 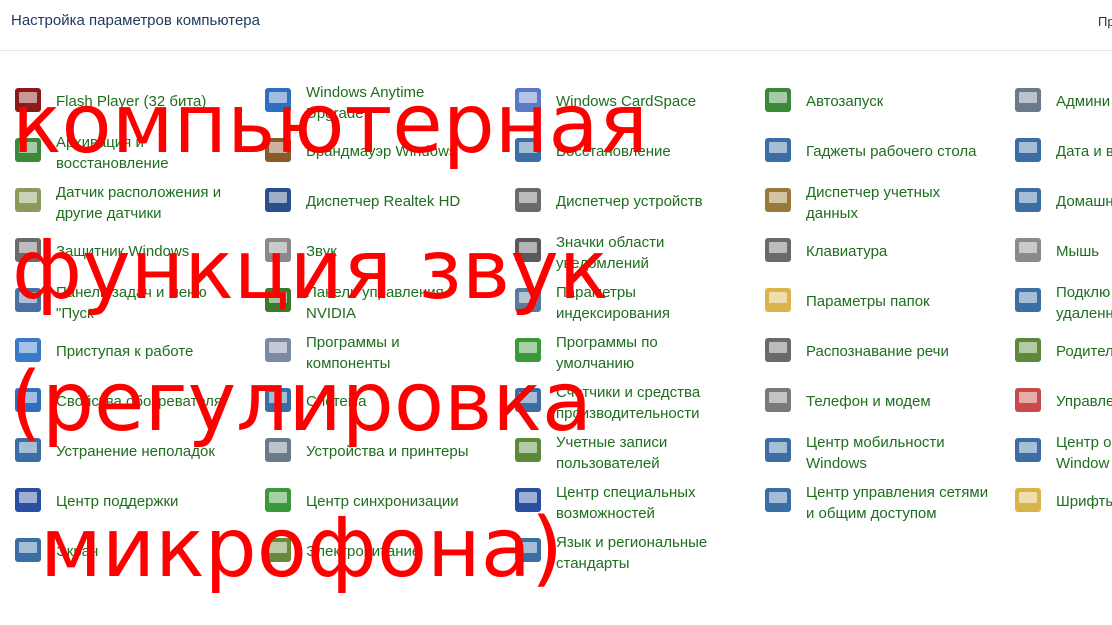 What do you see at coordinates (628, 403) in the screenshot?
I see `cp-item-label: Счетчики и средства производительности` at bounding box center [628, 403].